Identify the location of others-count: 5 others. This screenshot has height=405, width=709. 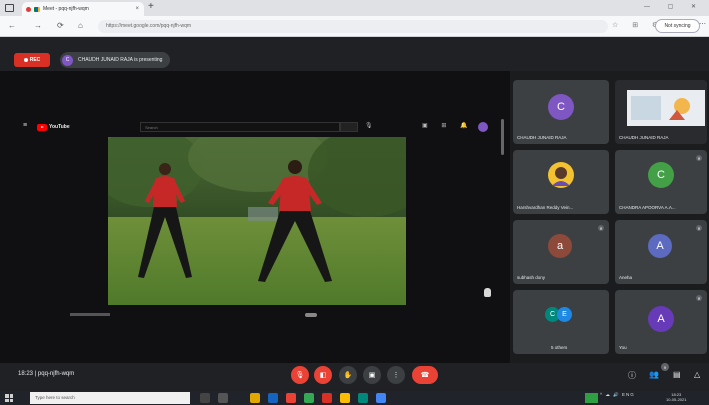
(559, 347).